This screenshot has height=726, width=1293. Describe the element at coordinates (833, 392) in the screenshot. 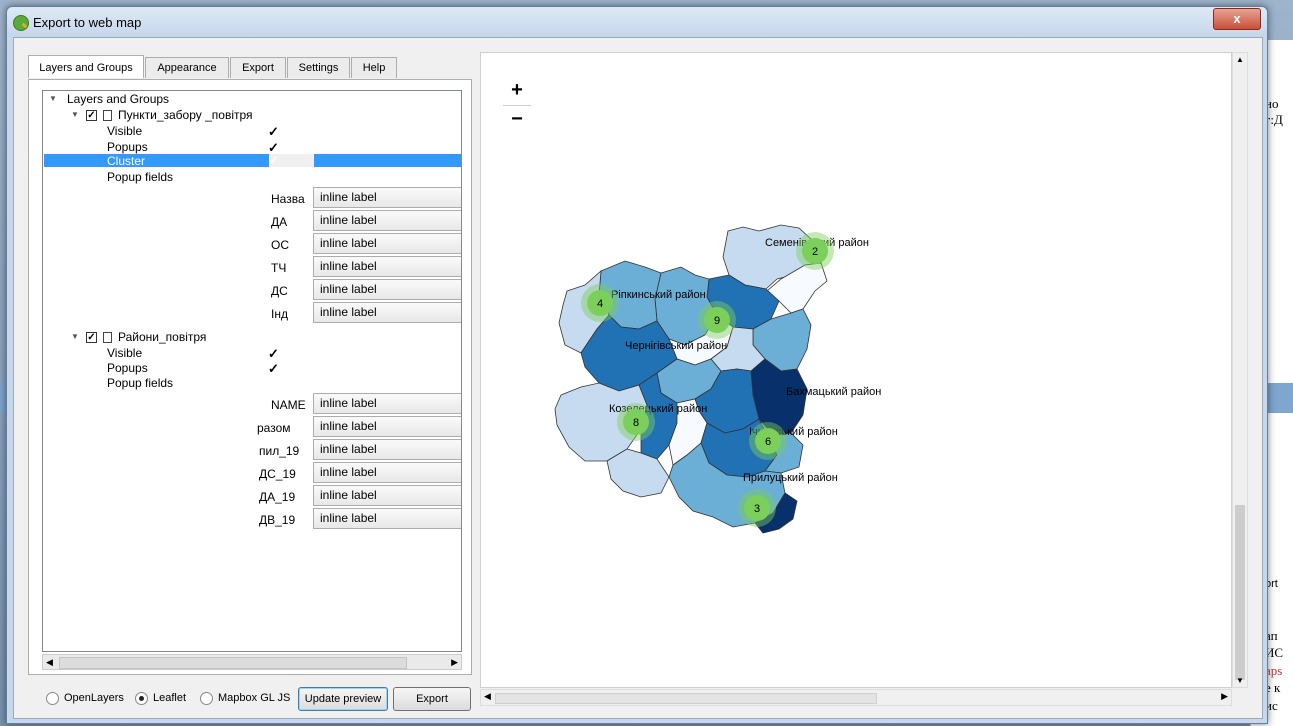

I see `label-bakhmatskyi: Бахмацький район` at that location.